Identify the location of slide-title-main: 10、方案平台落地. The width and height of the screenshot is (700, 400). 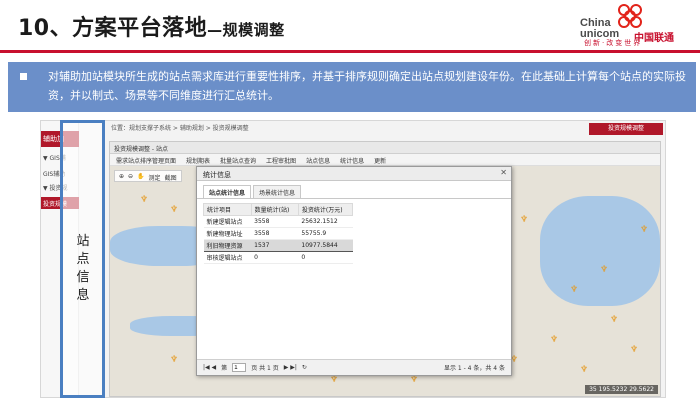
(113, 28).